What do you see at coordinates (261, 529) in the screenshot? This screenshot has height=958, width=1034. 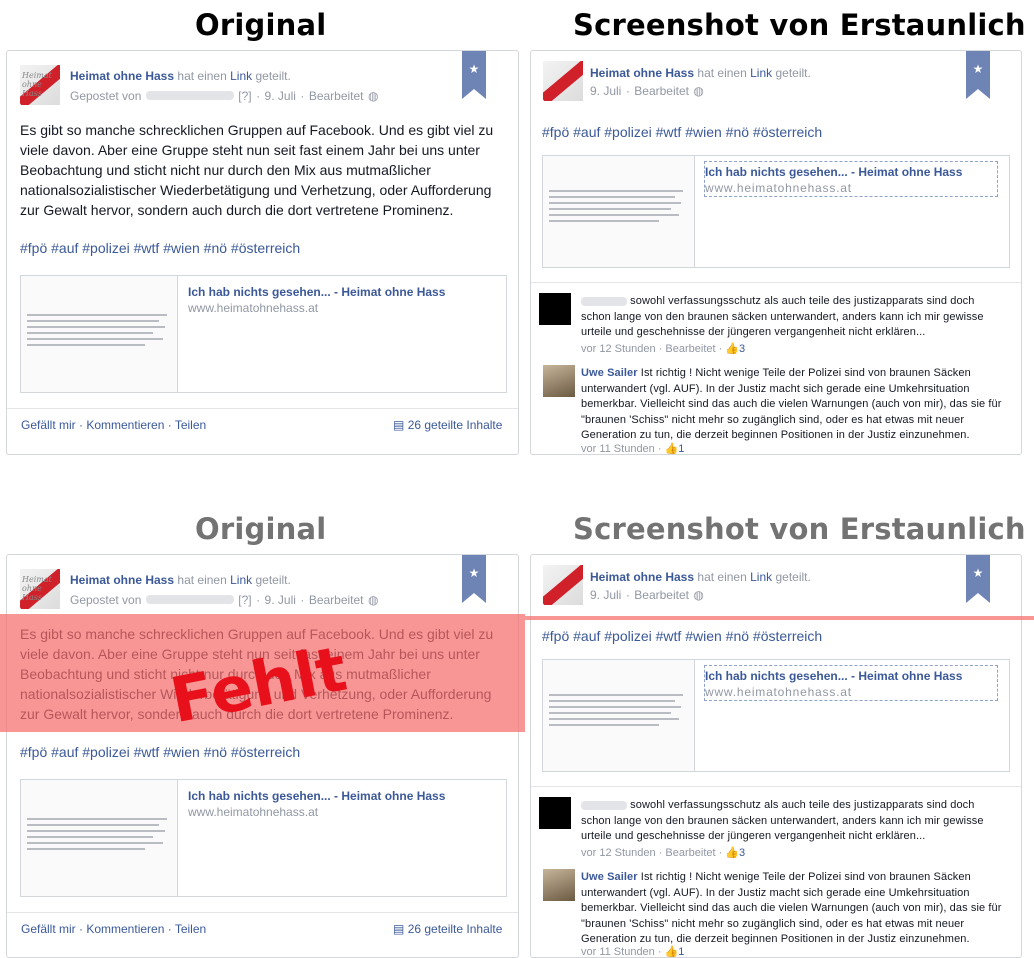 I see `heading-original-bottom: Original` at bounding box center [261, 529].